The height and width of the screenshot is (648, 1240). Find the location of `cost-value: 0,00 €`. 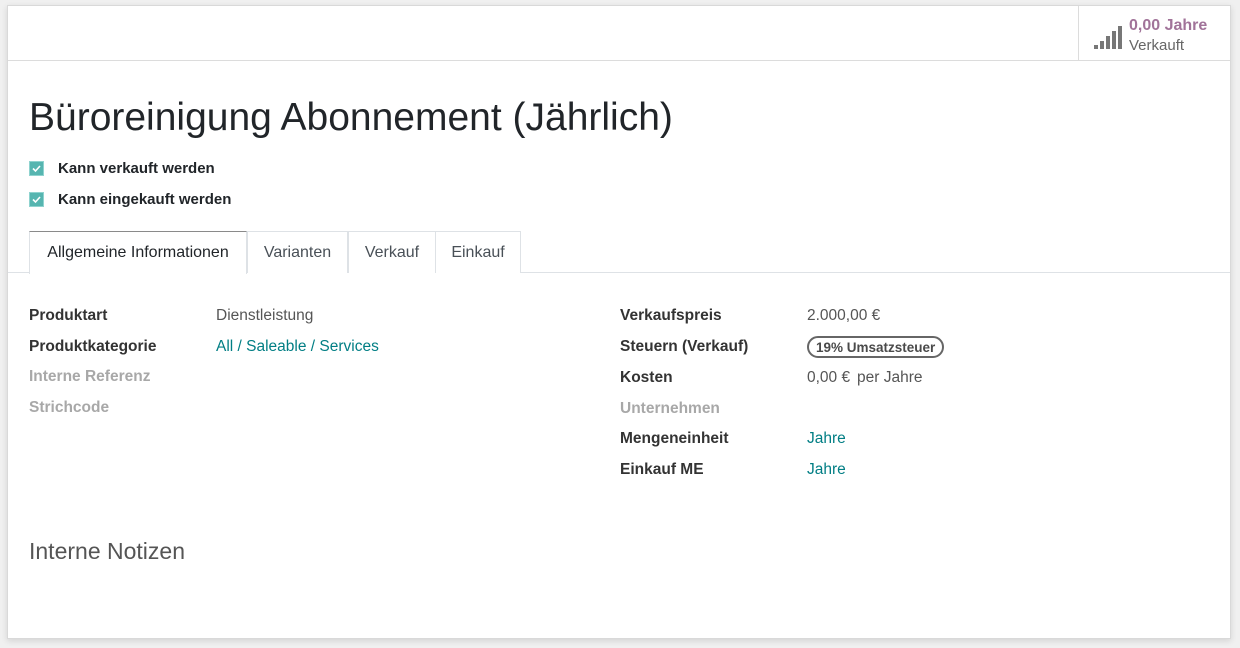

cost-value: 0,00 € is located at coordinates (828, 378).